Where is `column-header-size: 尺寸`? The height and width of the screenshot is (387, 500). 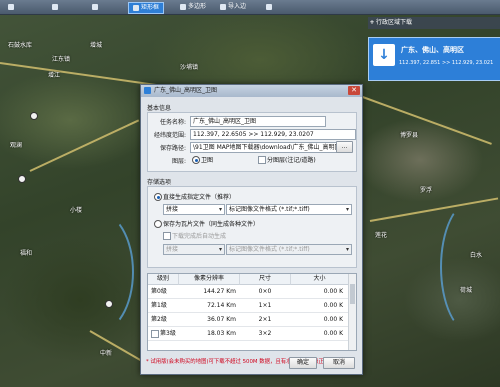
column-header-size: 尺寸 is located at coordinates (265, 279).